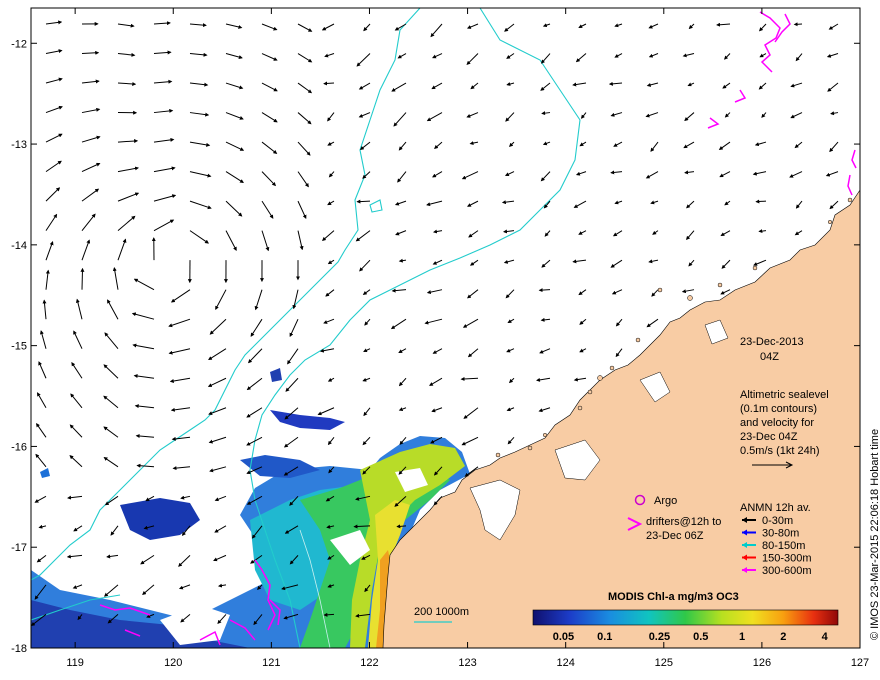 The width and height of the screenshot is (880, 680). What do you see at coordinates (783, 546) in the screenshot?
I see `anmn-depth-label: 80-150m` at bounding box center [783, 546].